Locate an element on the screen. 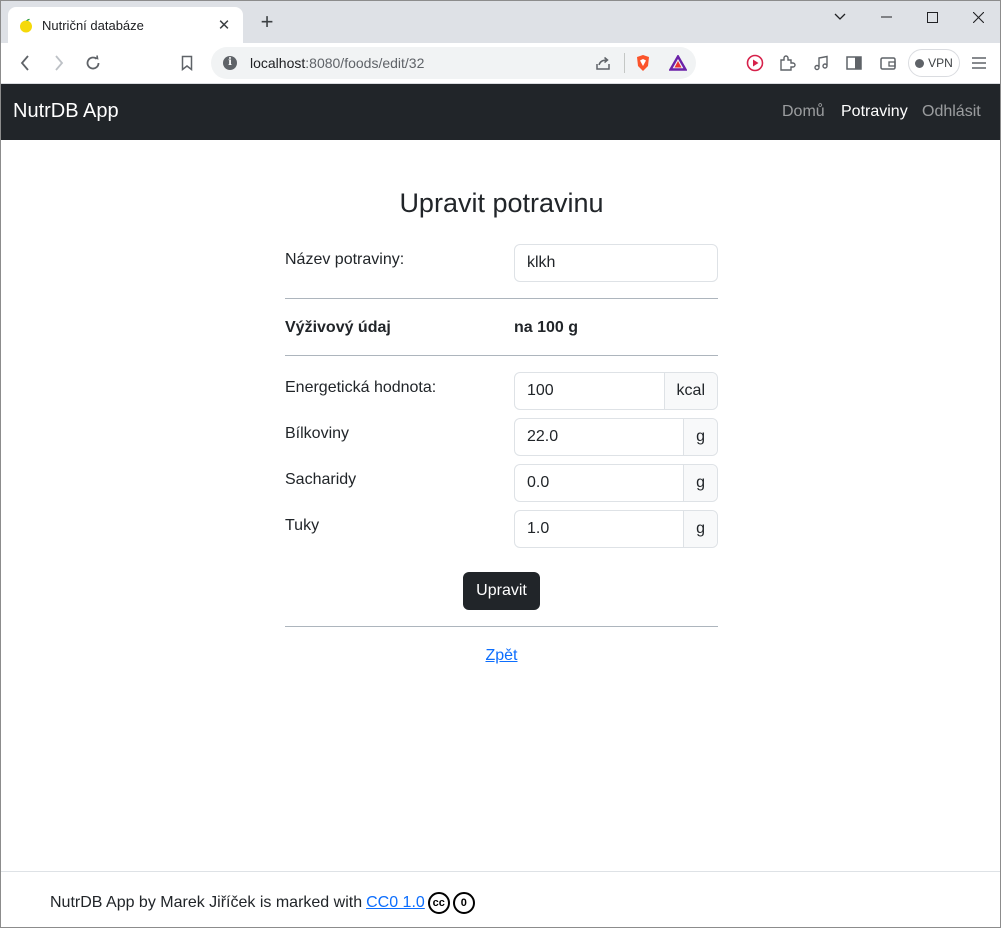  submit-button: Upravit is located at coordinates (501, 591).